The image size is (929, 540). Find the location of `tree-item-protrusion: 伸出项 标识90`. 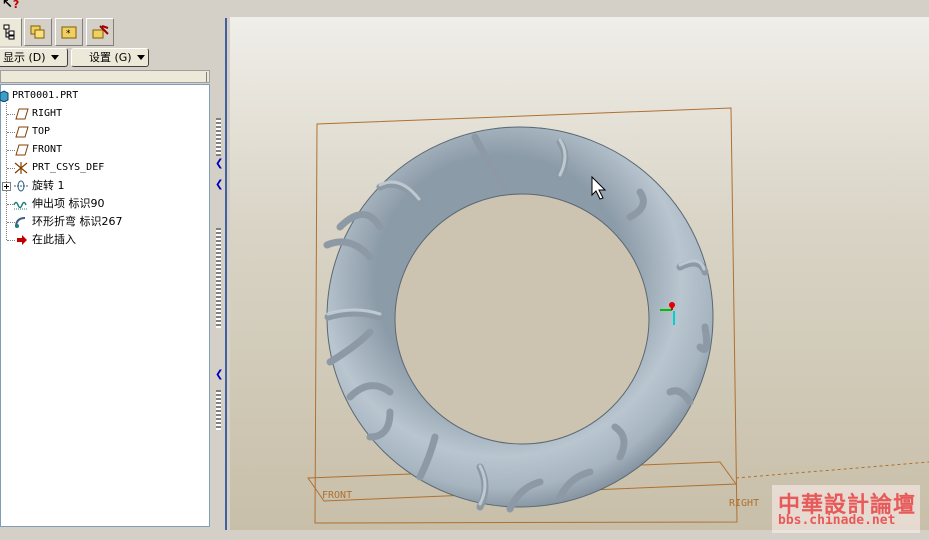

tree-item-protrusion: 伸出项 标识90 is located at coordinates (101, 204).